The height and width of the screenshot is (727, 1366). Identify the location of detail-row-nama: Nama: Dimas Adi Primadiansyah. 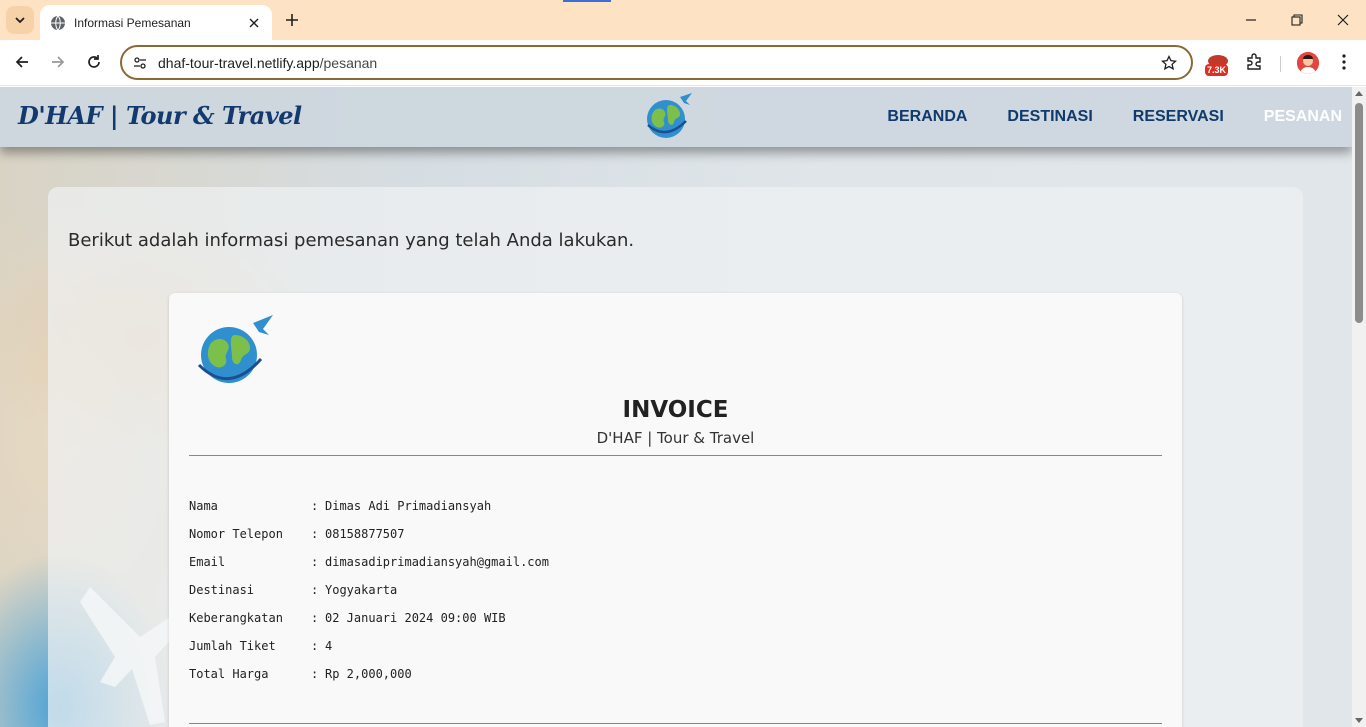
(369, 513).